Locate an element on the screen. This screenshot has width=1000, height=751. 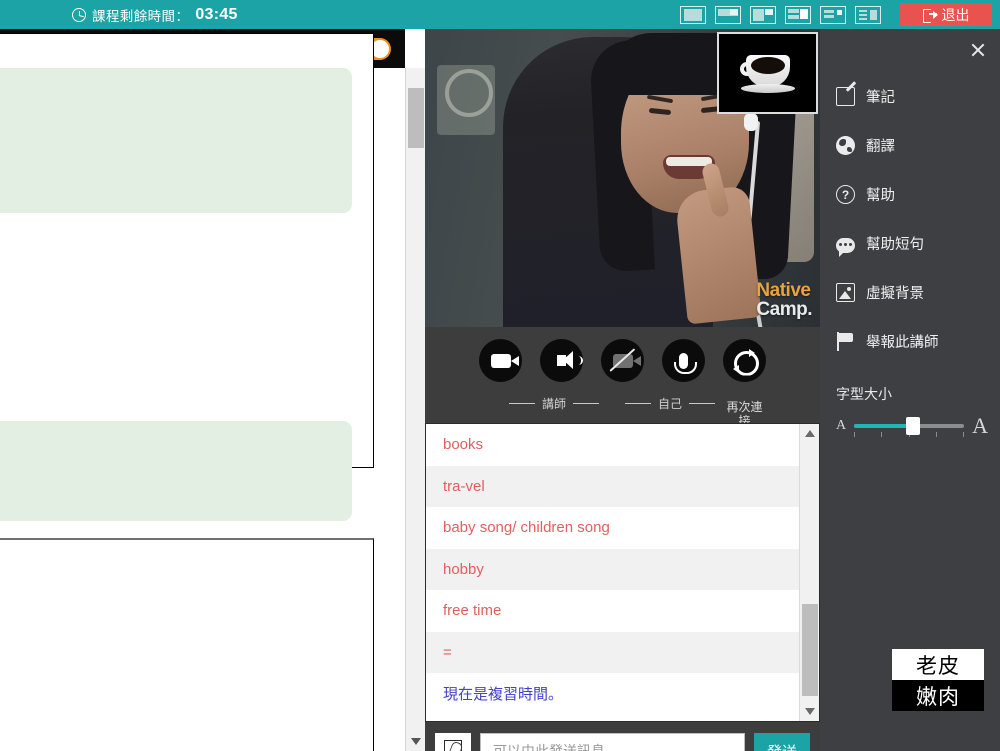
layout-sidebar-left-icon is located at coordinates (798, 14).